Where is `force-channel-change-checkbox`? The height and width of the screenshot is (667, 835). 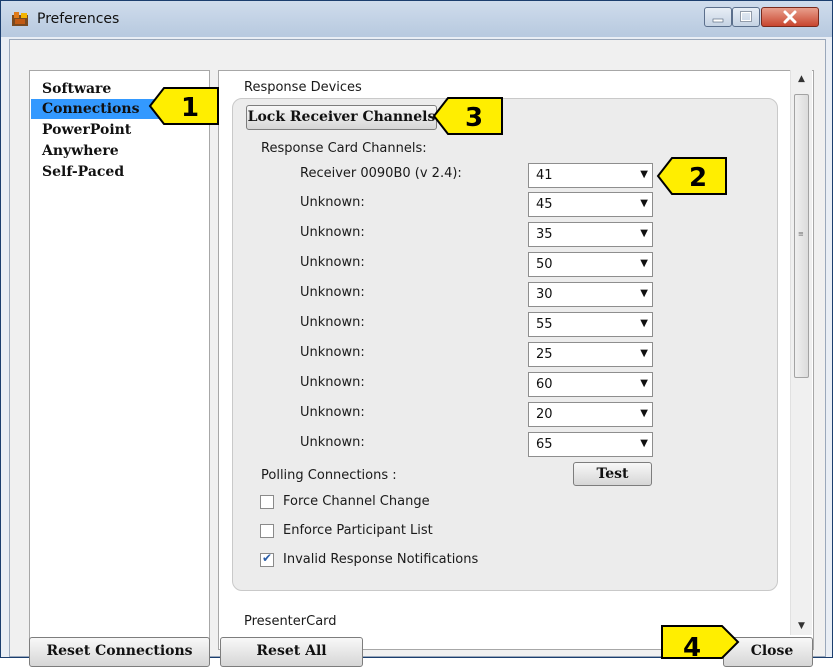 force-channel-change-checkbox is located at coordinates (267, 502).